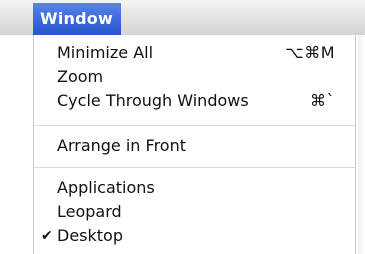 The image size is (365, 254). What do you see at coordinates (361, 144) in the screenshot?
I see `menu-shadow` at bounding box center [361, 144].